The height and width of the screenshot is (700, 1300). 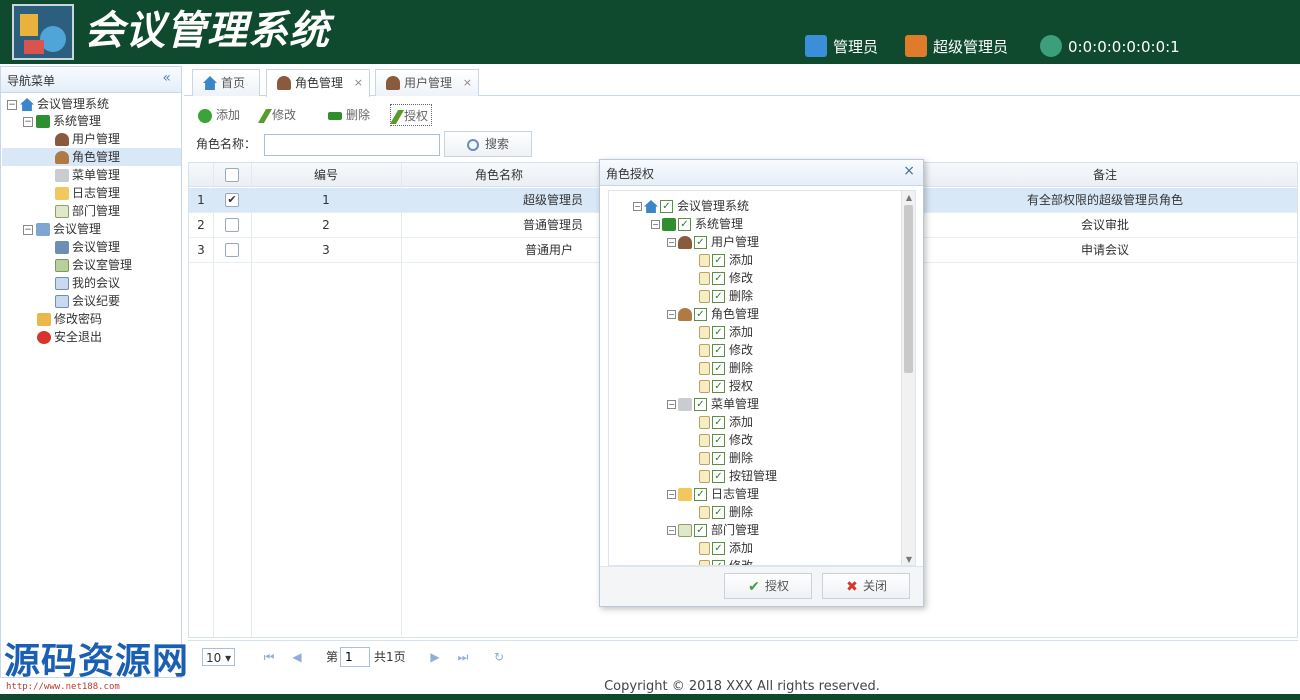 I want to click on permission-tree-node: ✓ 按钮管理, so click(x=738, y=476).